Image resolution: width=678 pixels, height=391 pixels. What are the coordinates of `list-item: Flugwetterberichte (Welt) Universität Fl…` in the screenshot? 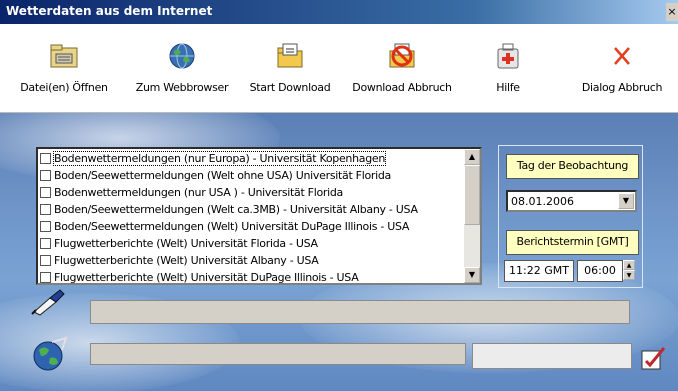 It's located at (179, 243).